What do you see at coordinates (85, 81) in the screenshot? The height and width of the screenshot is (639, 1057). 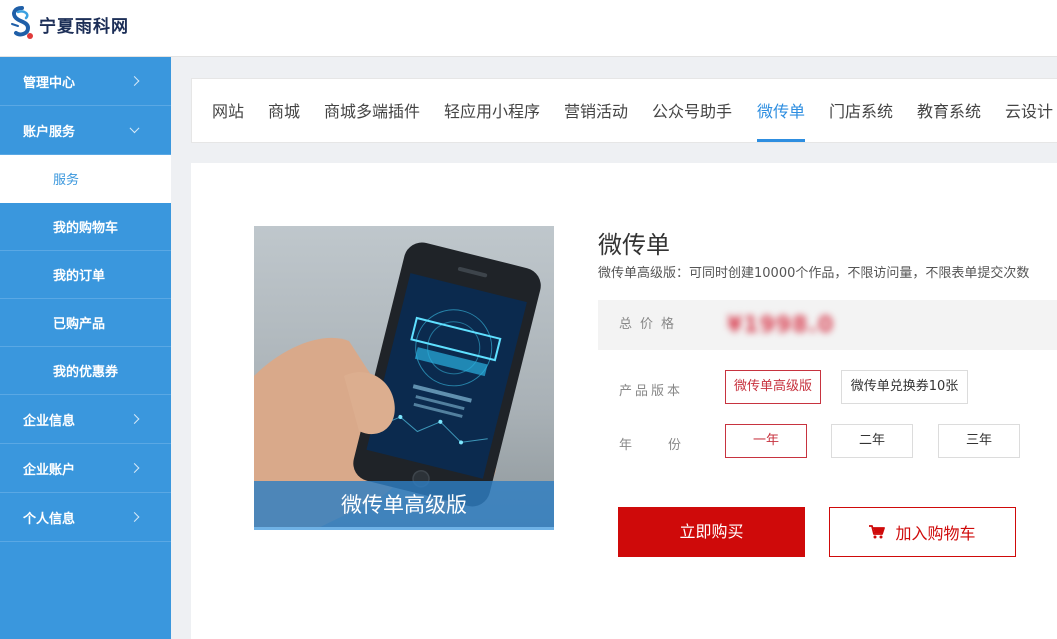 I see `sidebar-item-management-center: 管理中心` at bounding box center [85, 81].